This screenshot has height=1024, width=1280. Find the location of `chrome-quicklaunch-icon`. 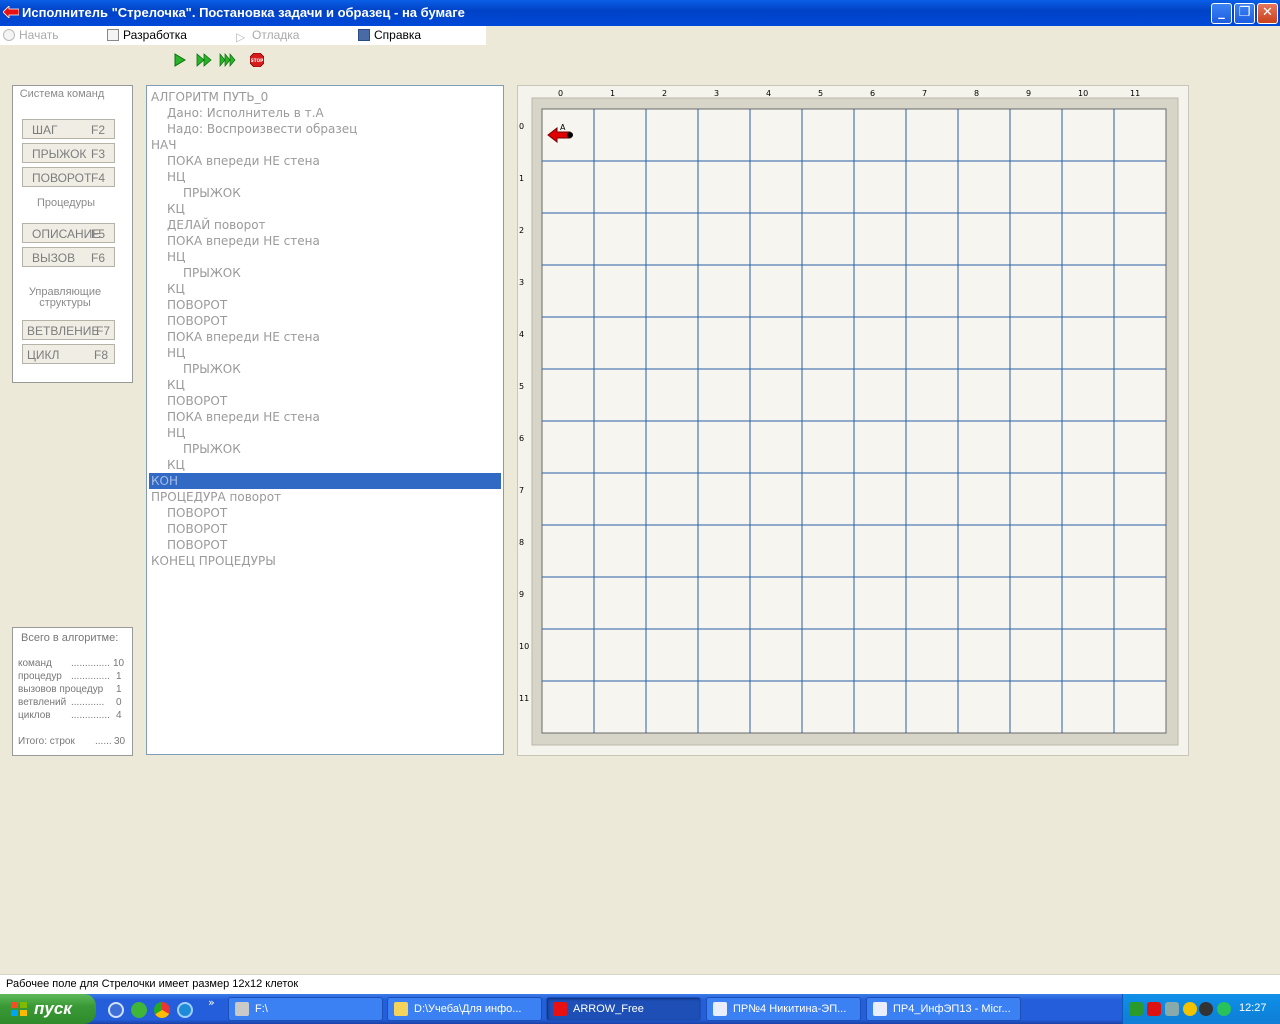

chrome-quicklaunch-icon is located at coordinates (162, 1010).